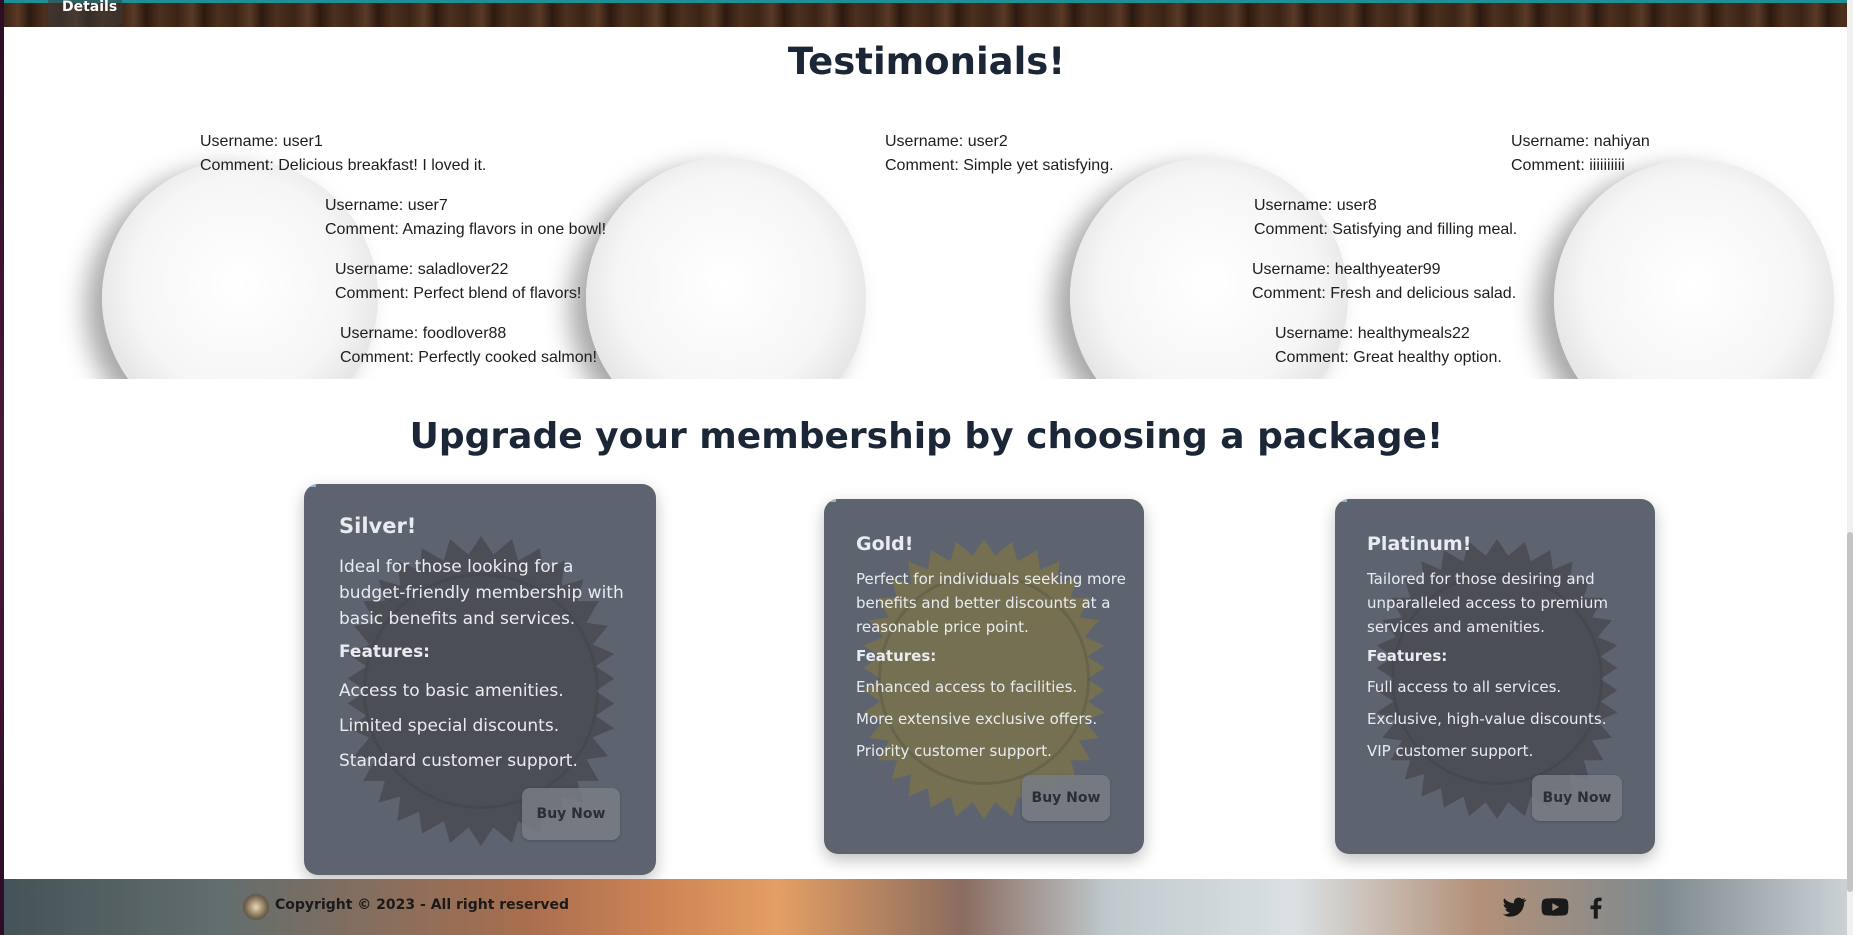 This screenshot has width=1853, height=935. Describe the element at coordinates (1388, 357) in the screenshot. I see `testimonial-comment: Comment: Great healthy option.` at that location.